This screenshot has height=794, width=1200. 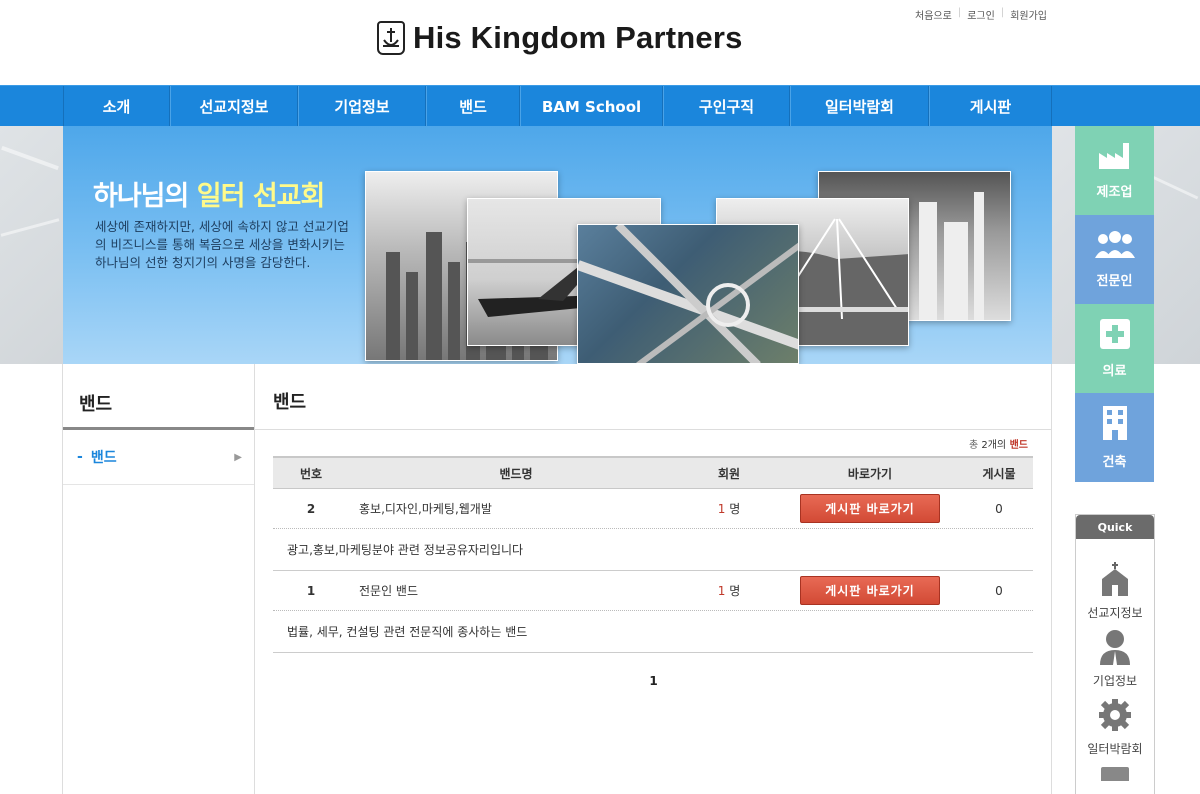 I want to click on category-manufacturing: 제조업, so click(x=1114, y=170).